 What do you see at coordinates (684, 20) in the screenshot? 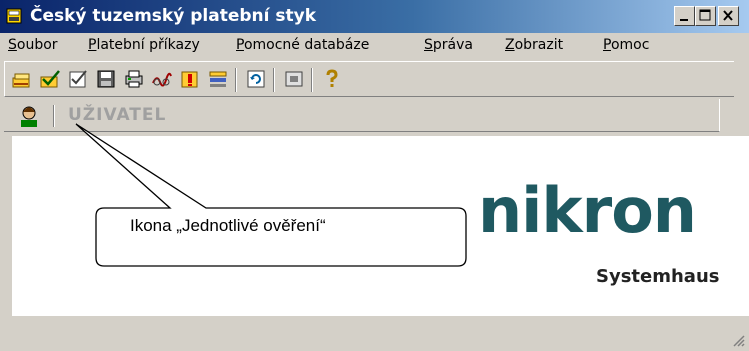
I see `minimize-icon` at bounding box center [684, 20].